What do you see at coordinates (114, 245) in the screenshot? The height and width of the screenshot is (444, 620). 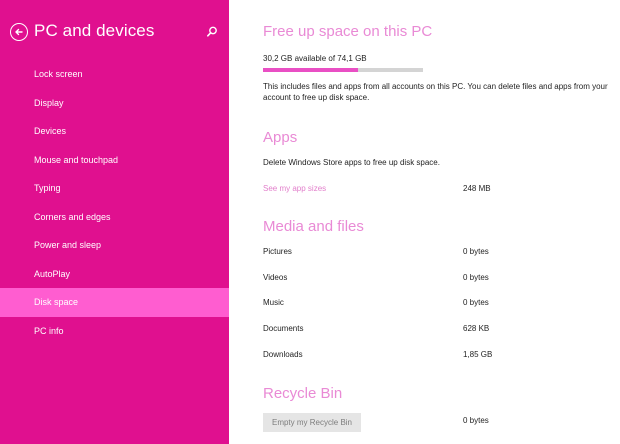 I see `sidebar-item-power-and-sleep: Power and sleep` at bounding box center [114, 245].